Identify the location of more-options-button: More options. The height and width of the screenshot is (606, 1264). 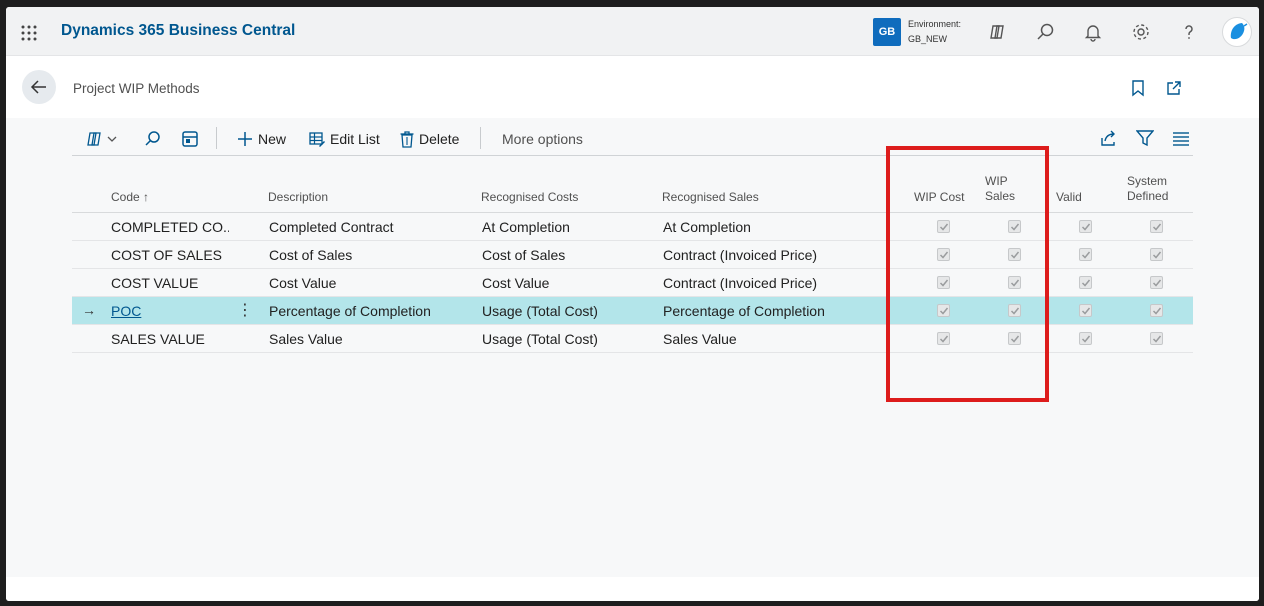
(542, 139).